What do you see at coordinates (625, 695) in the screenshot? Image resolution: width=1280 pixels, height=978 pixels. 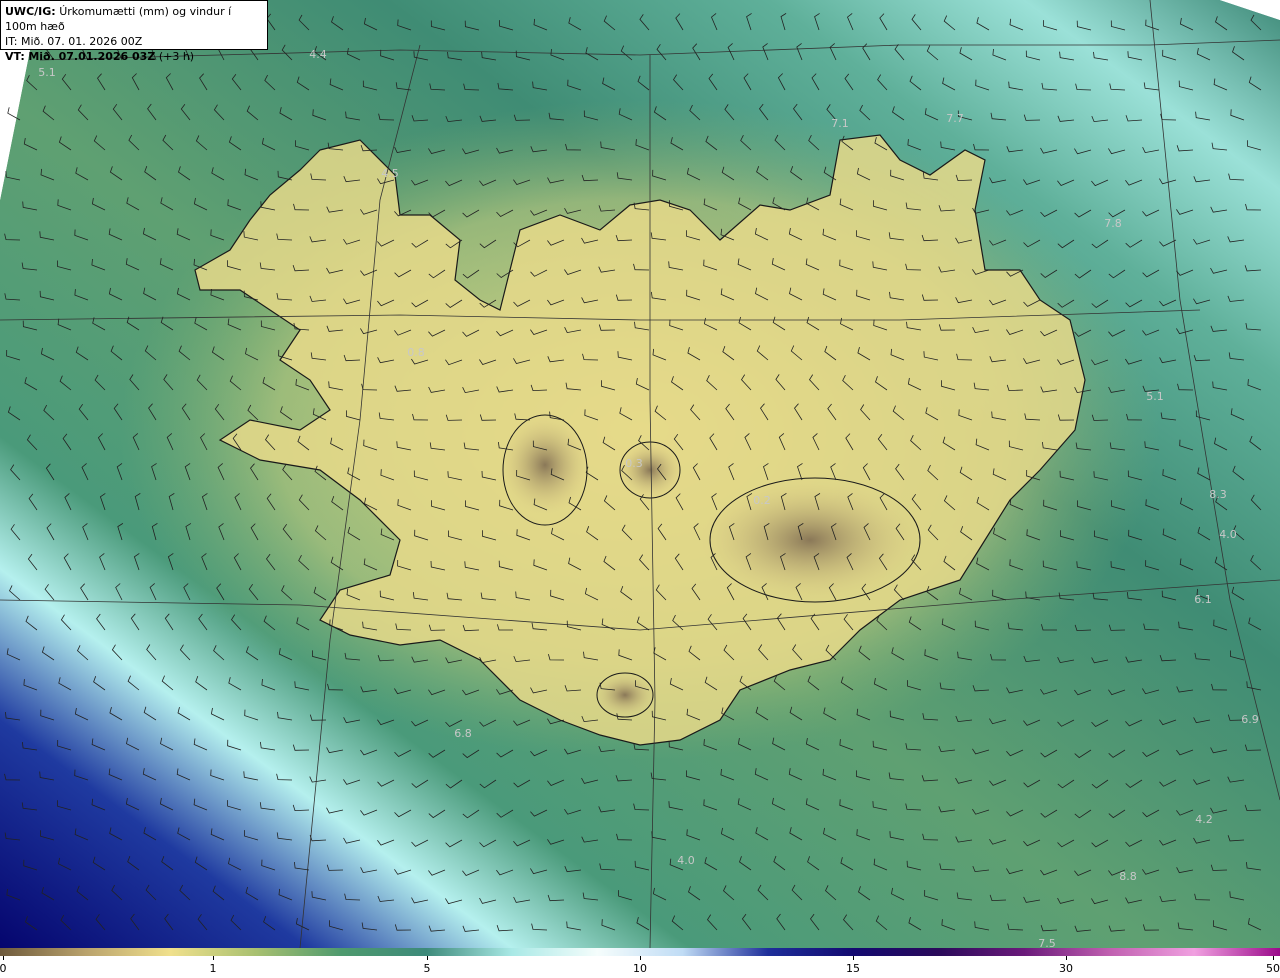 I see `glacier-myrdalsjokull` at bounding box center [625, 695].